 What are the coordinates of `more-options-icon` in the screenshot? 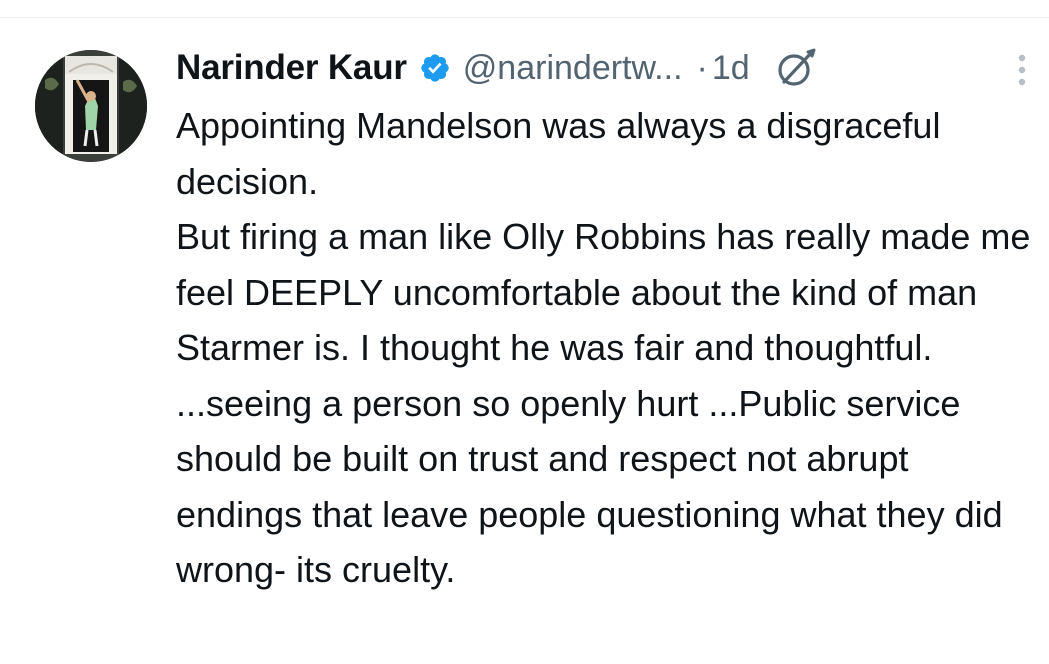 It's located at (1022, 70).